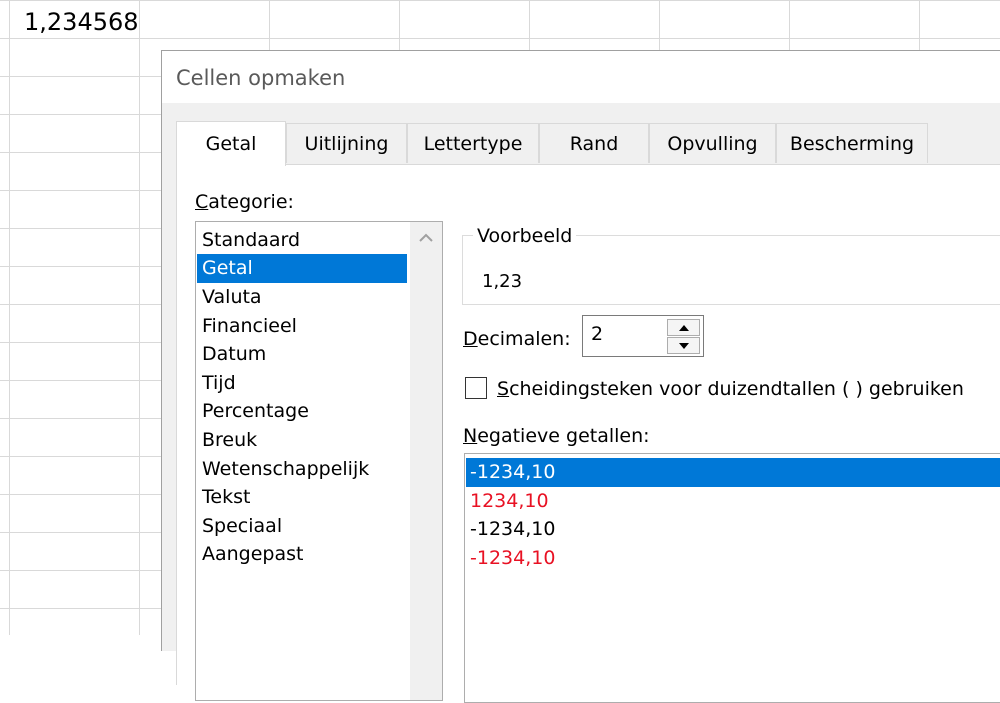 This screenshot has height=703, width=1000. I want to click on decimals-label: Decimalen:, so click(517, 339).